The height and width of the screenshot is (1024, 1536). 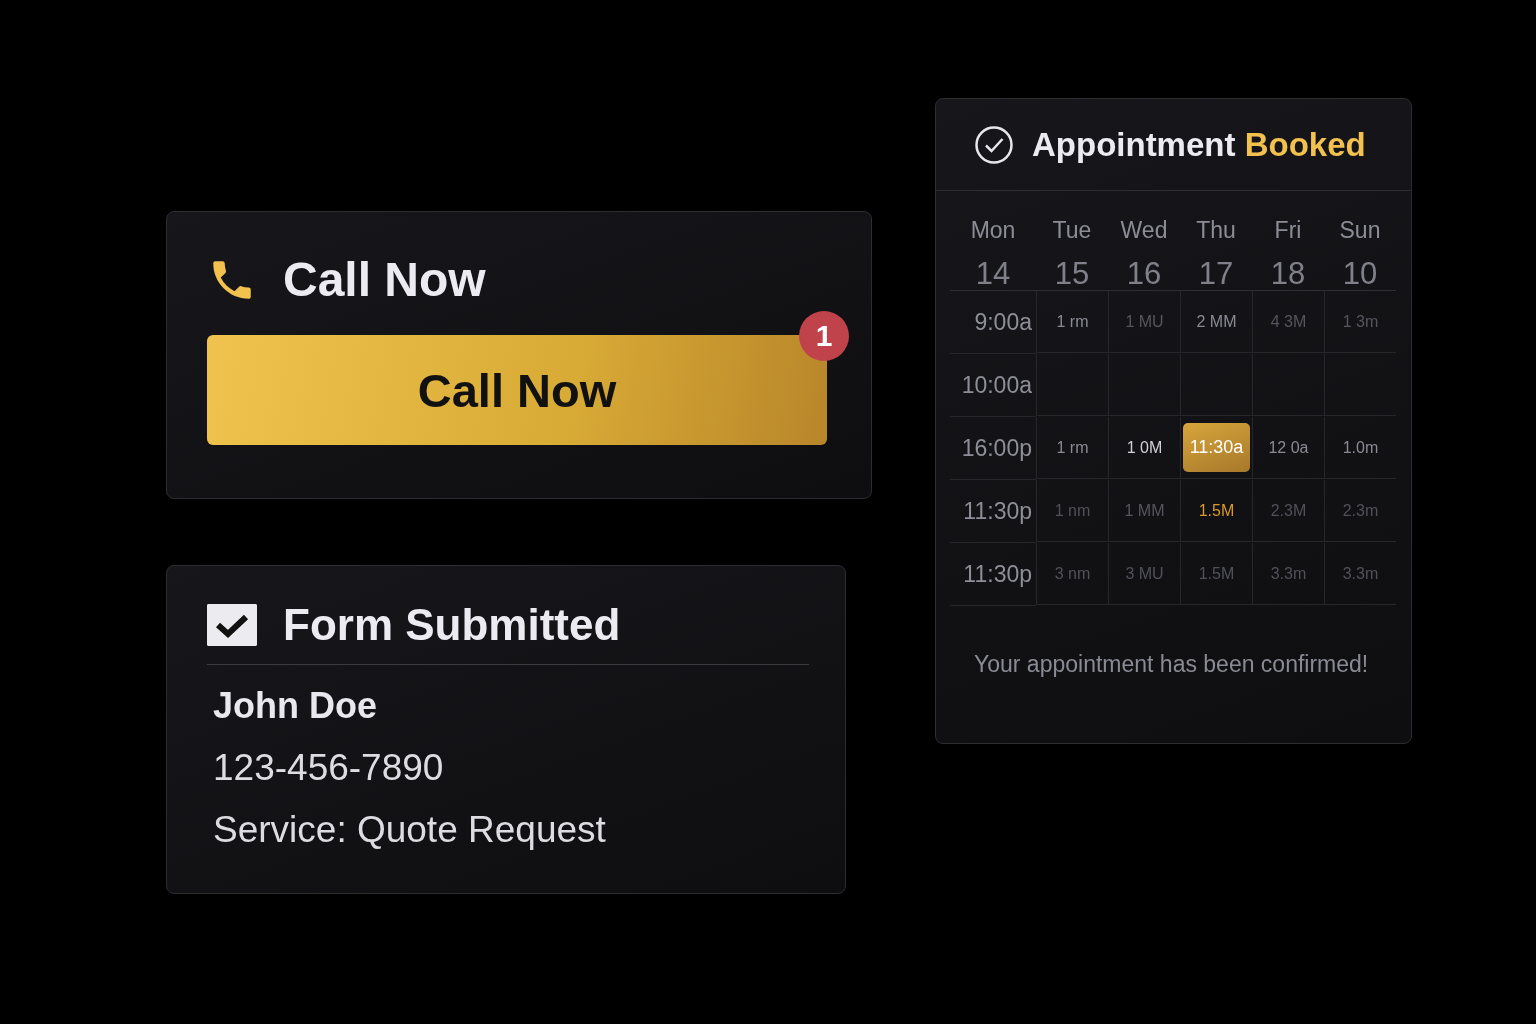 What do you see at coordinates (993, 274) in the screenshot?
I see `day-date: 14` at bounding box center [993, 274].